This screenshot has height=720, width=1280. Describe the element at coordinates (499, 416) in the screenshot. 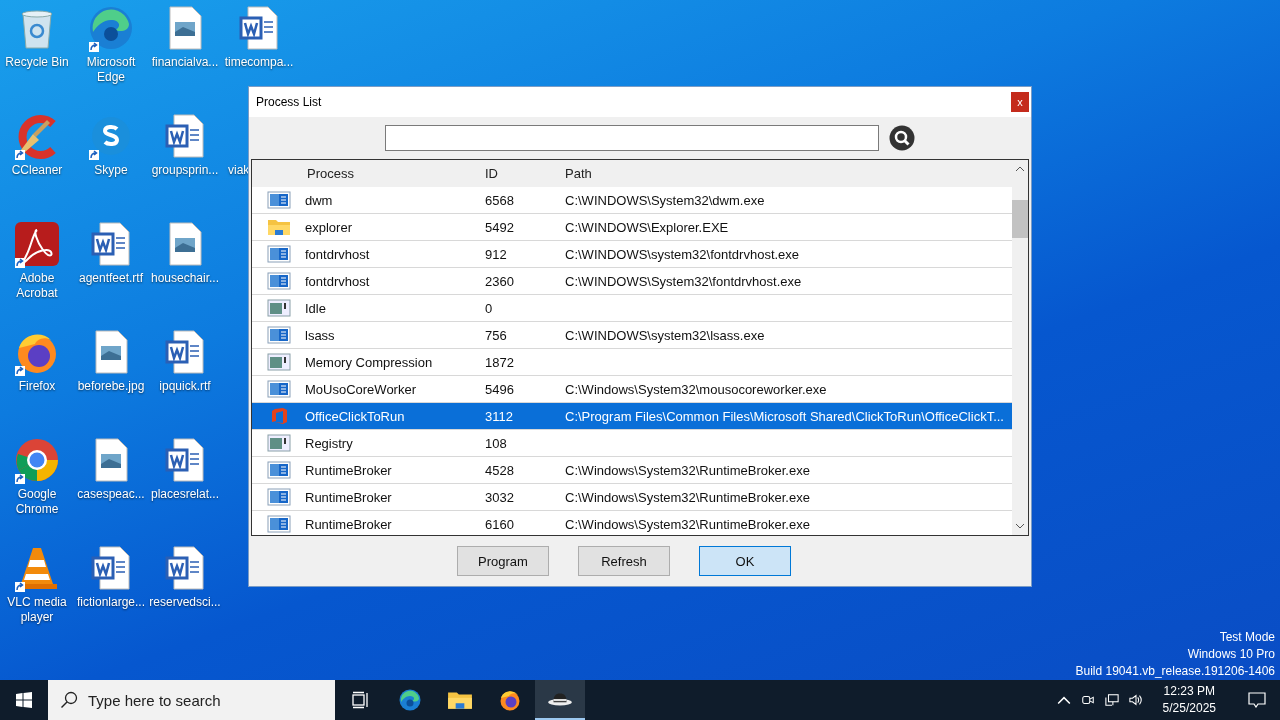

I see `process-id: 3112` at that location.